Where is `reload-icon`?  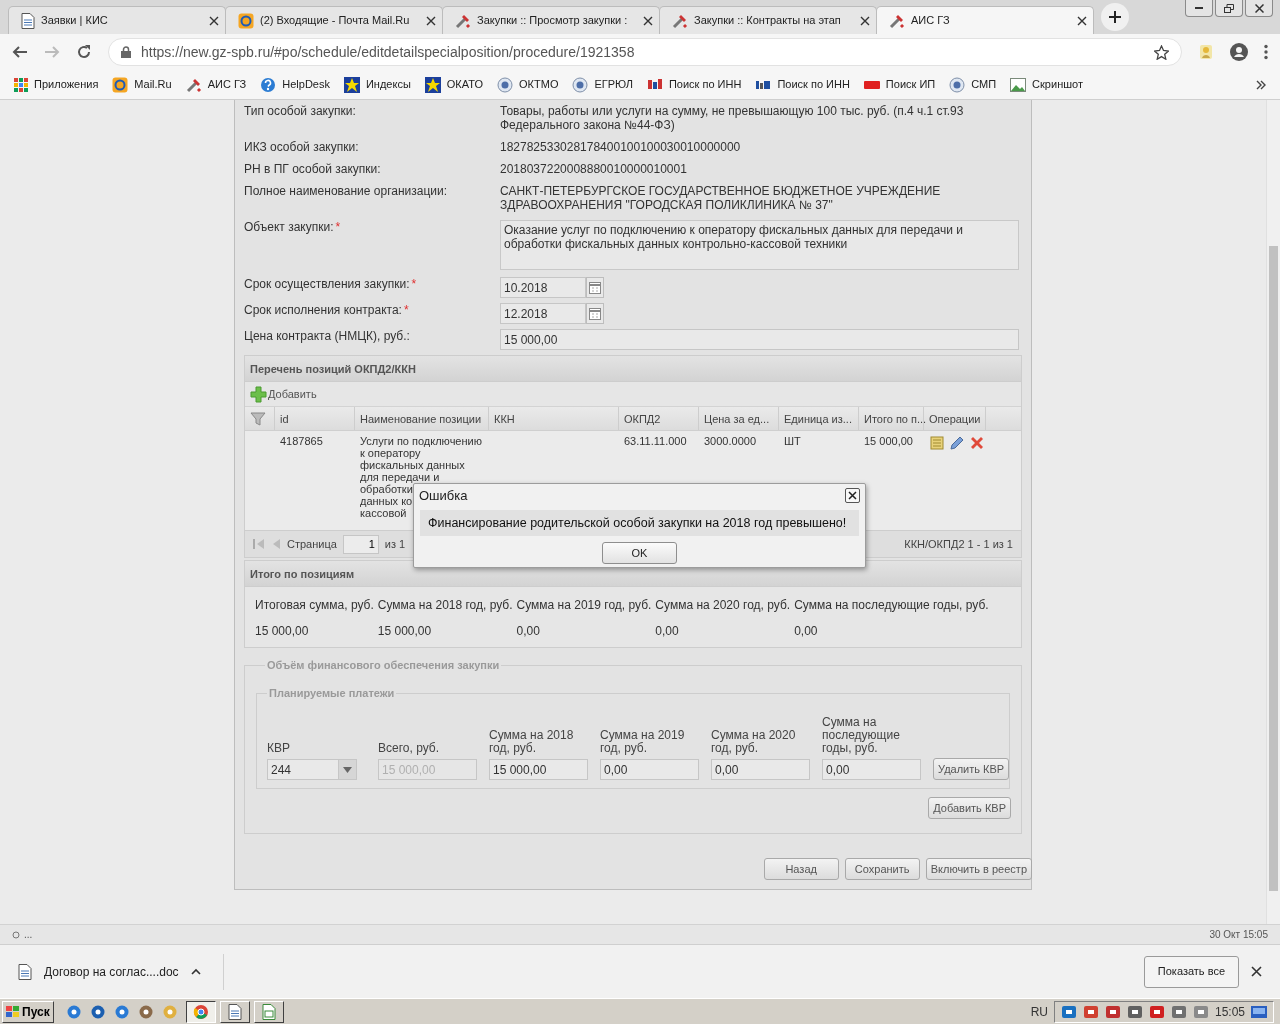
reload-icon is located at coordinates (84, 52).